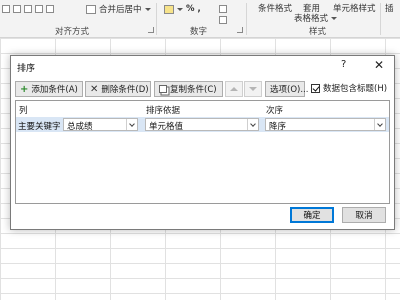  I want to click on column-header-sort-on: 排序依据, so click(163, 111).